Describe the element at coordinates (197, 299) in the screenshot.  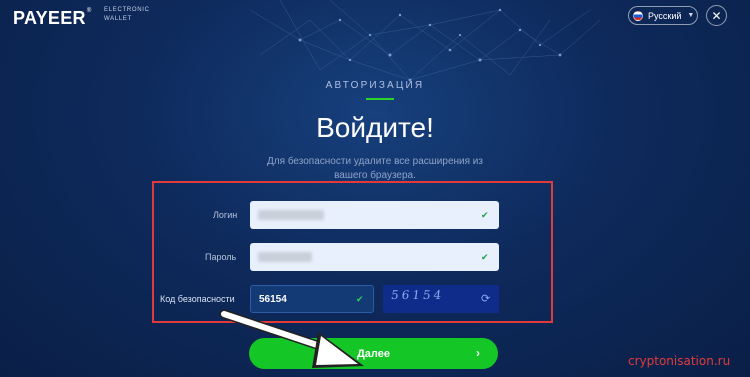
I see `security-code-label: Код безопасности` at that location.